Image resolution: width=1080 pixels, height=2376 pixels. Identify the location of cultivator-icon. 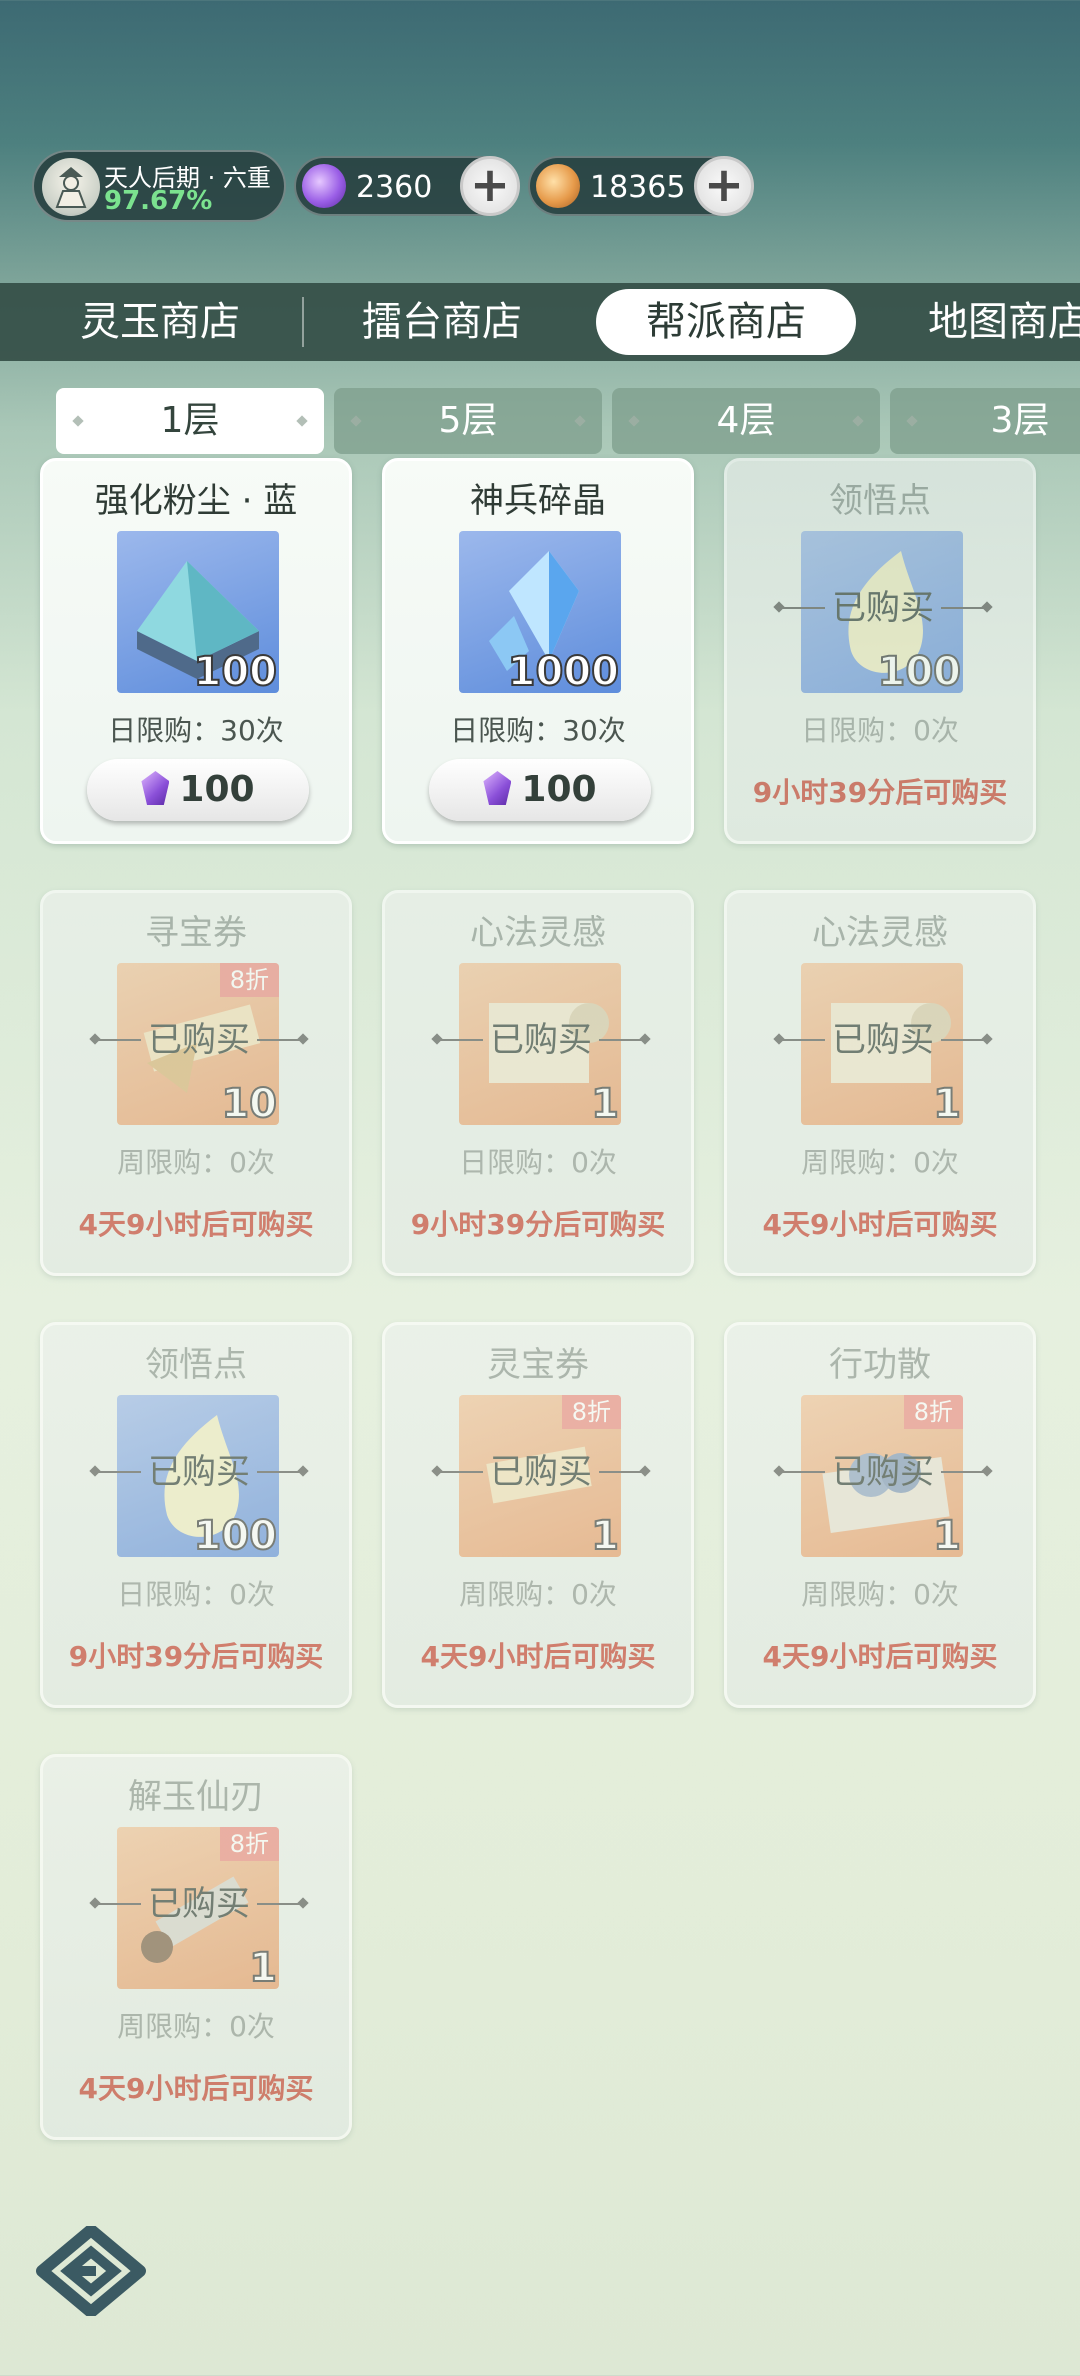
(71, 187).